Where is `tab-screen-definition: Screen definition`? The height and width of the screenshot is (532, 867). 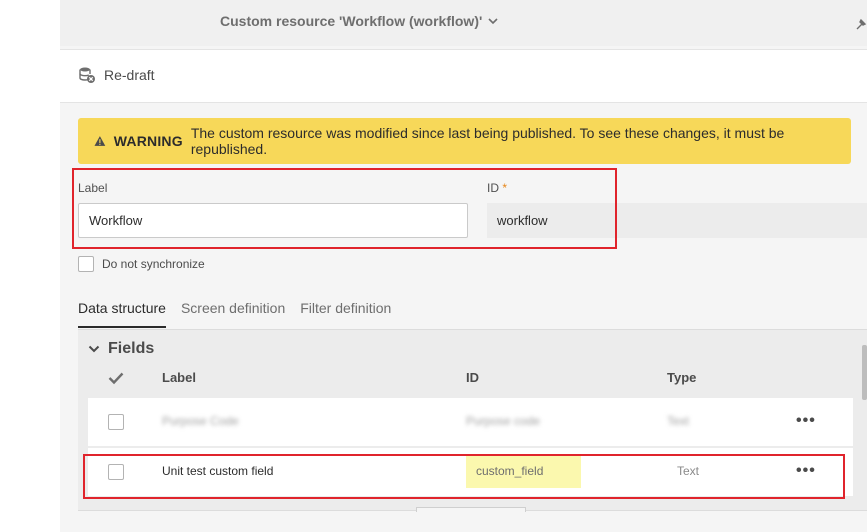
tab-screen-definition: Screen definition is located at coordinates (233, 314).